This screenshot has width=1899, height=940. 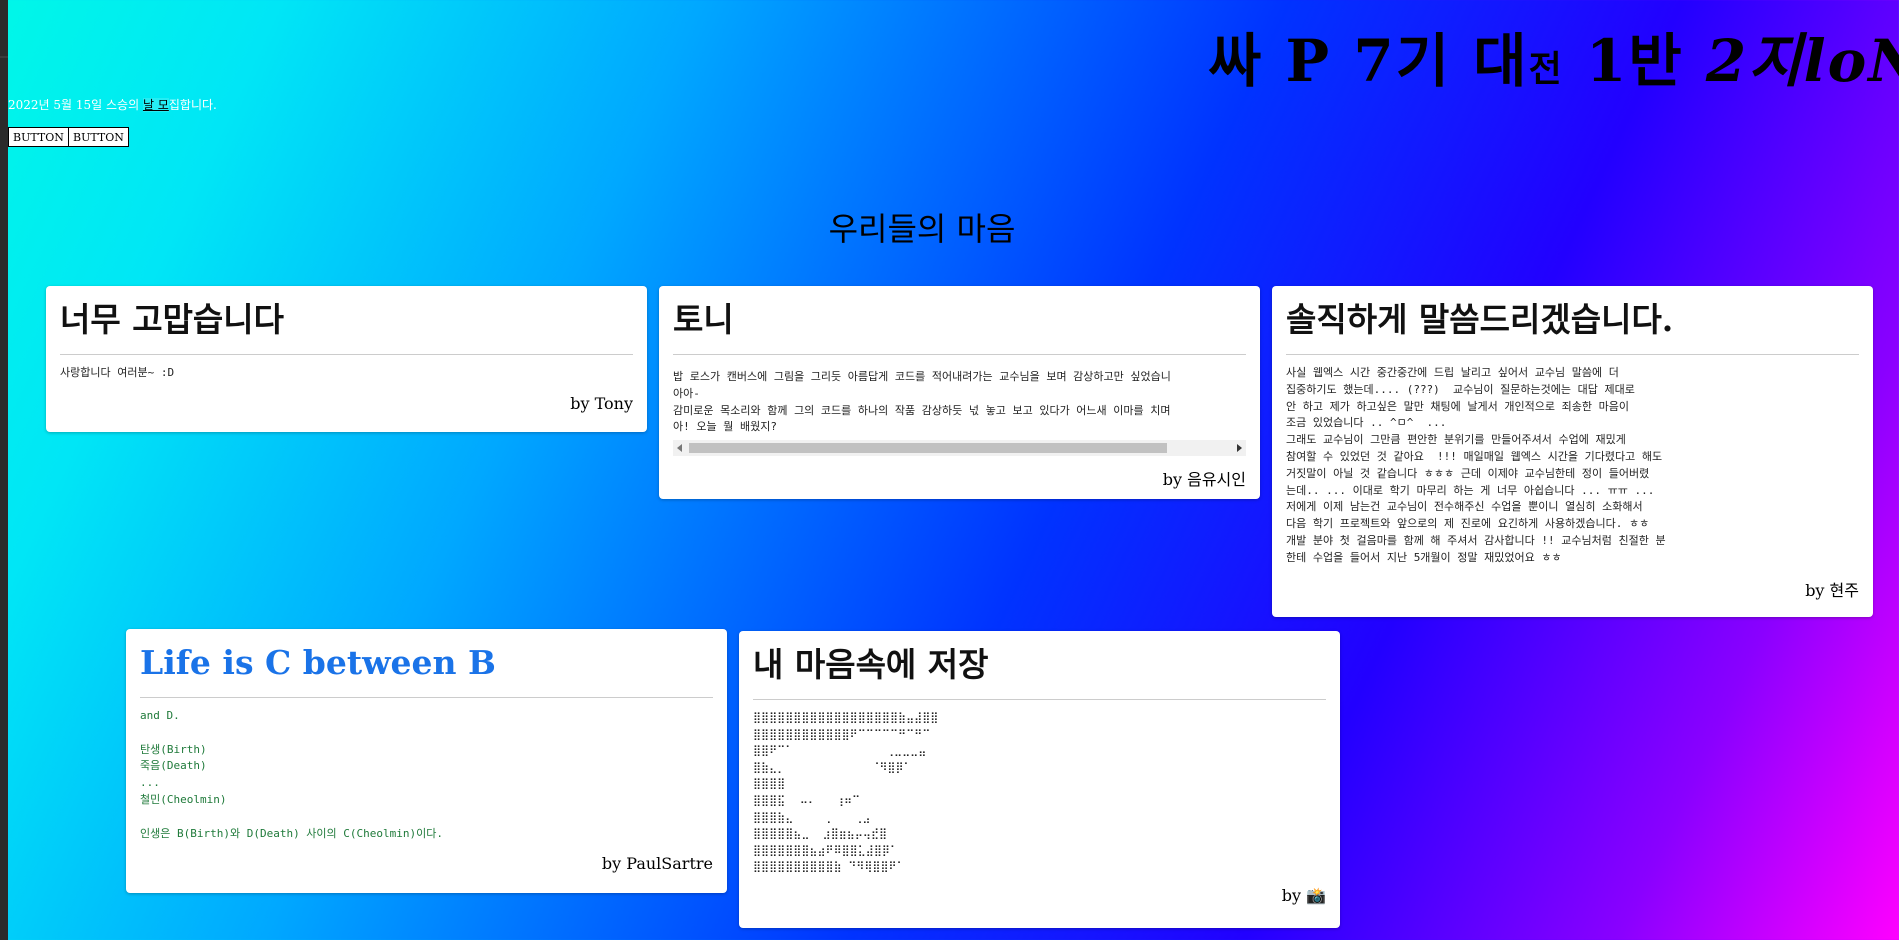 I want to click on title-text-small: 전, so click(x=1546, y=69).